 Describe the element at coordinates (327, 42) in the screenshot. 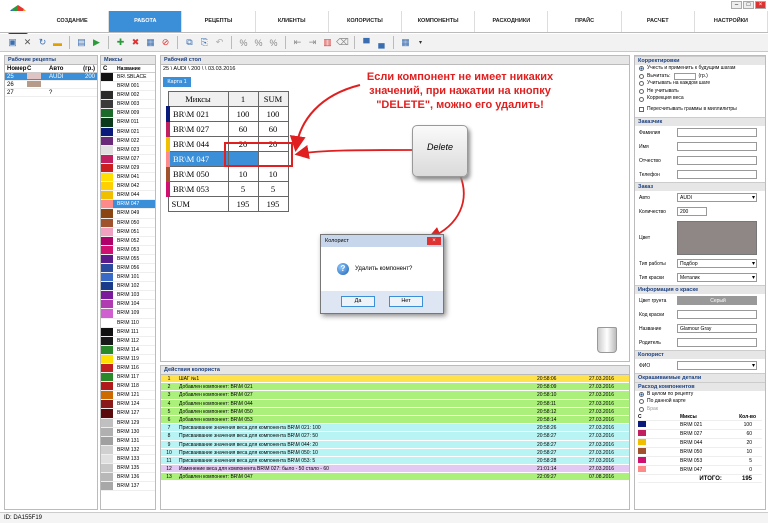

I see `calc-icon: ▥` at that location.